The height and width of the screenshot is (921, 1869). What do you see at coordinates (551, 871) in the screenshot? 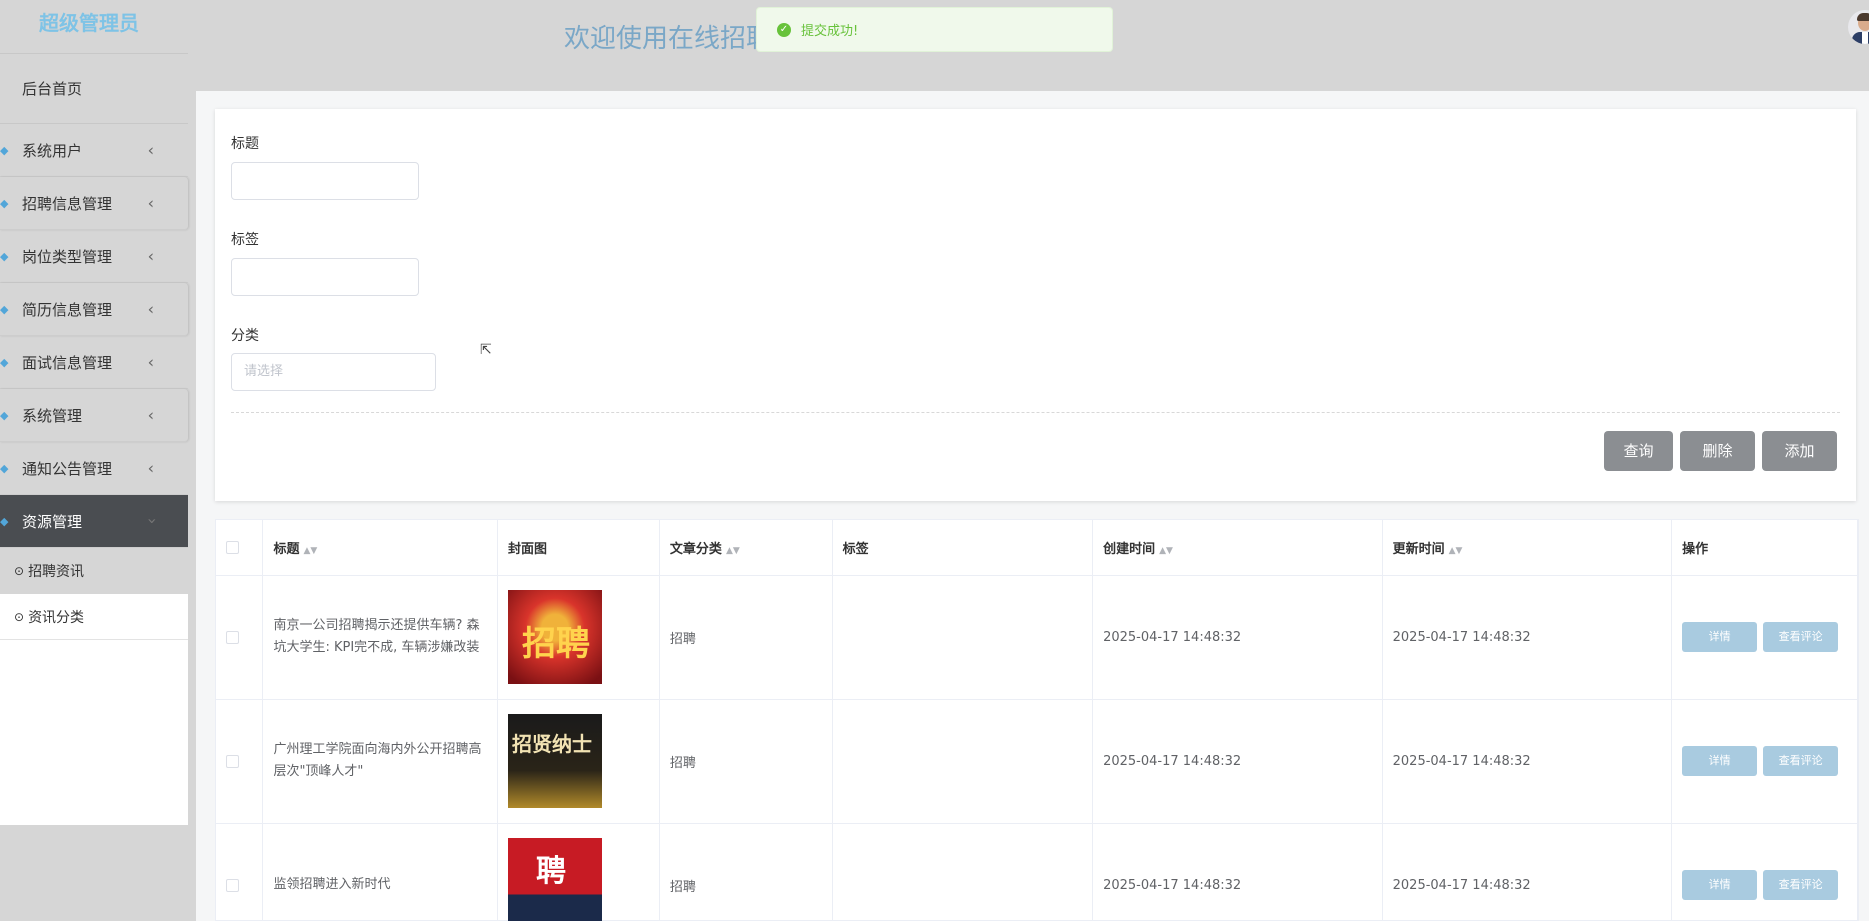
I see `cover-text: 聘` at bounding box center [551, 871].